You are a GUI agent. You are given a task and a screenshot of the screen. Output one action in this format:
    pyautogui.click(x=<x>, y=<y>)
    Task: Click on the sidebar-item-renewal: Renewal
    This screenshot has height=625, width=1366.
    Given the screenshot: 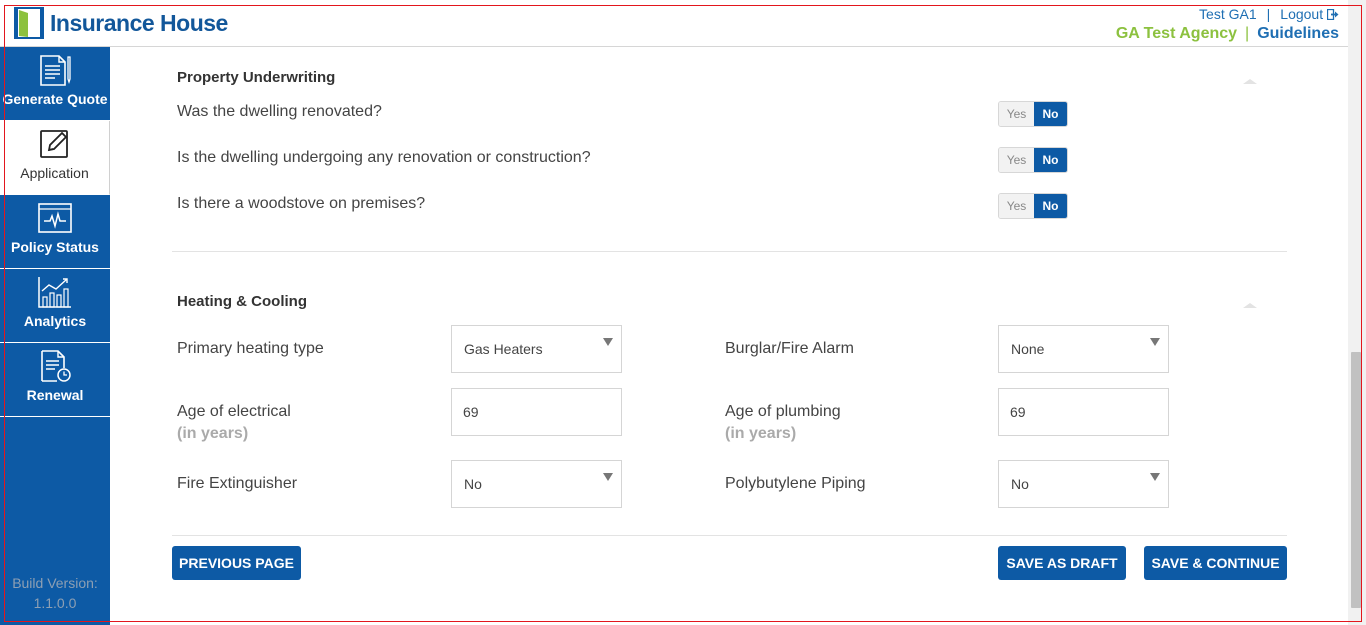 What is the action you would take?
    pyautogui.click(x=55, y=380)
    